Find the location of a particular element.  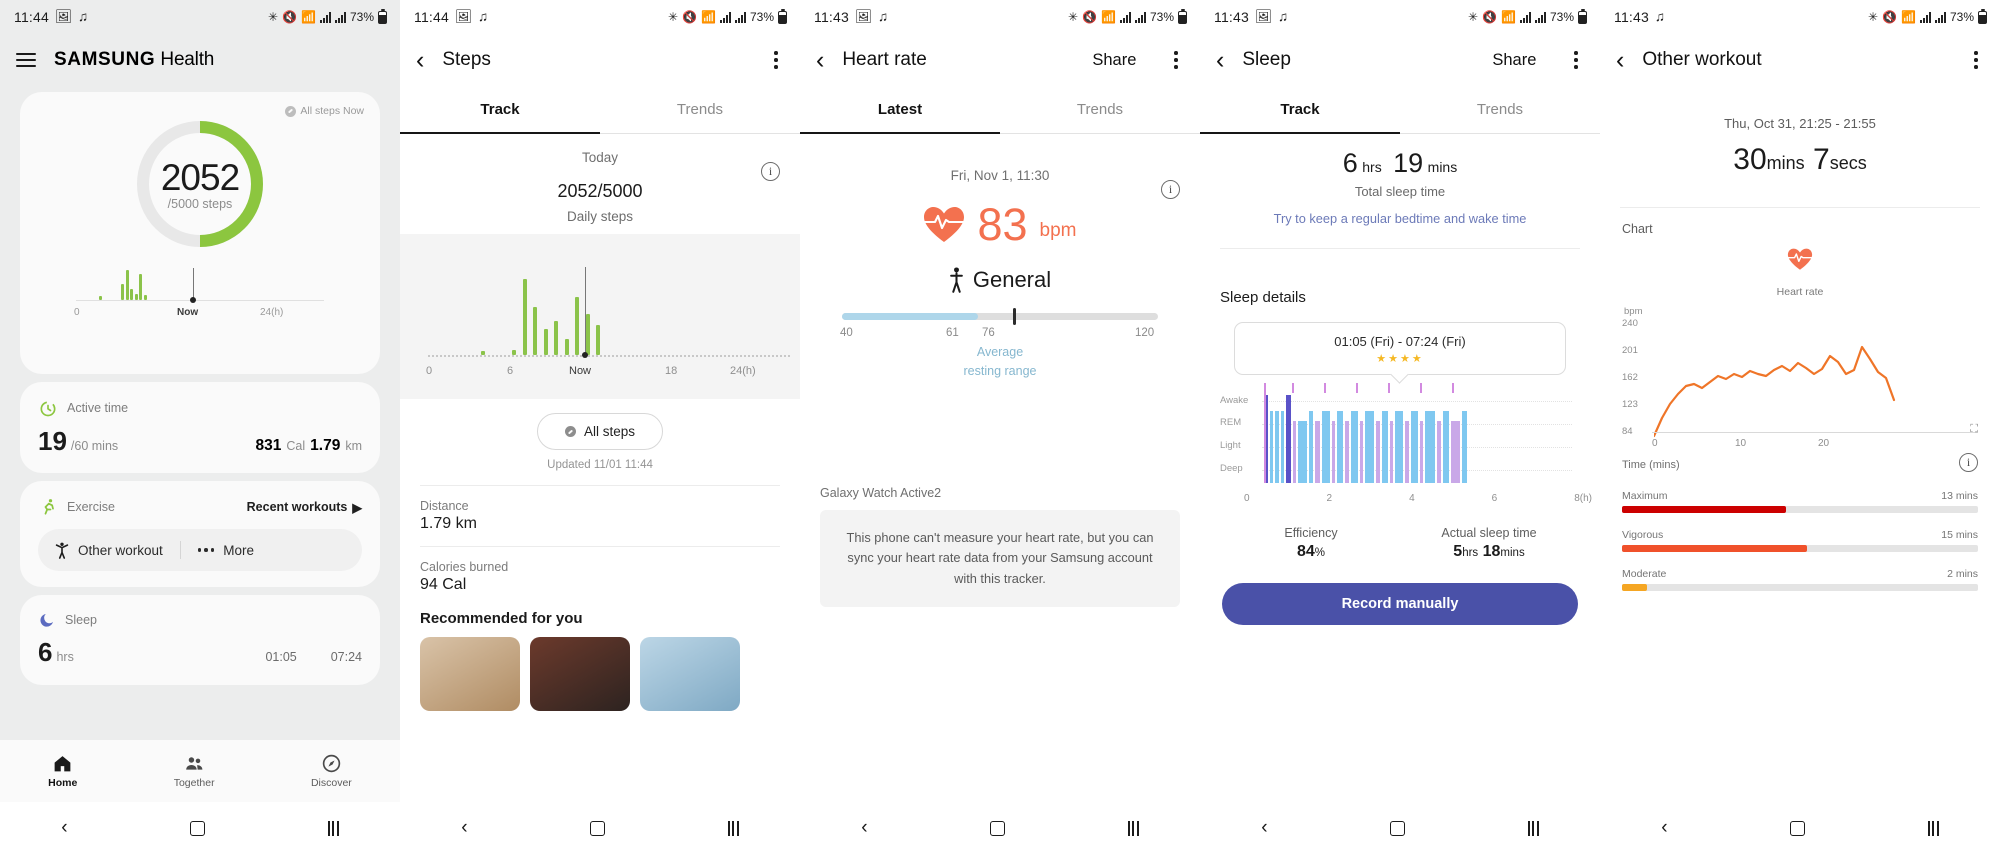

chart-legend-heart-rate: Heart rate is located at coordinates (1800, 292).